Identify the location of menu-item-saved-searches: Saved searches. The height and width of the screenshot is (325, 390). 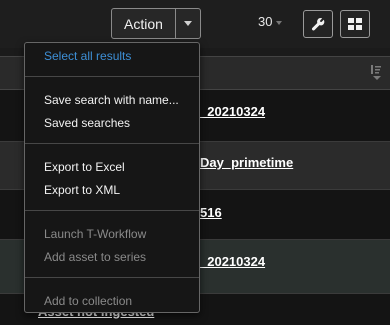
(87, 123).